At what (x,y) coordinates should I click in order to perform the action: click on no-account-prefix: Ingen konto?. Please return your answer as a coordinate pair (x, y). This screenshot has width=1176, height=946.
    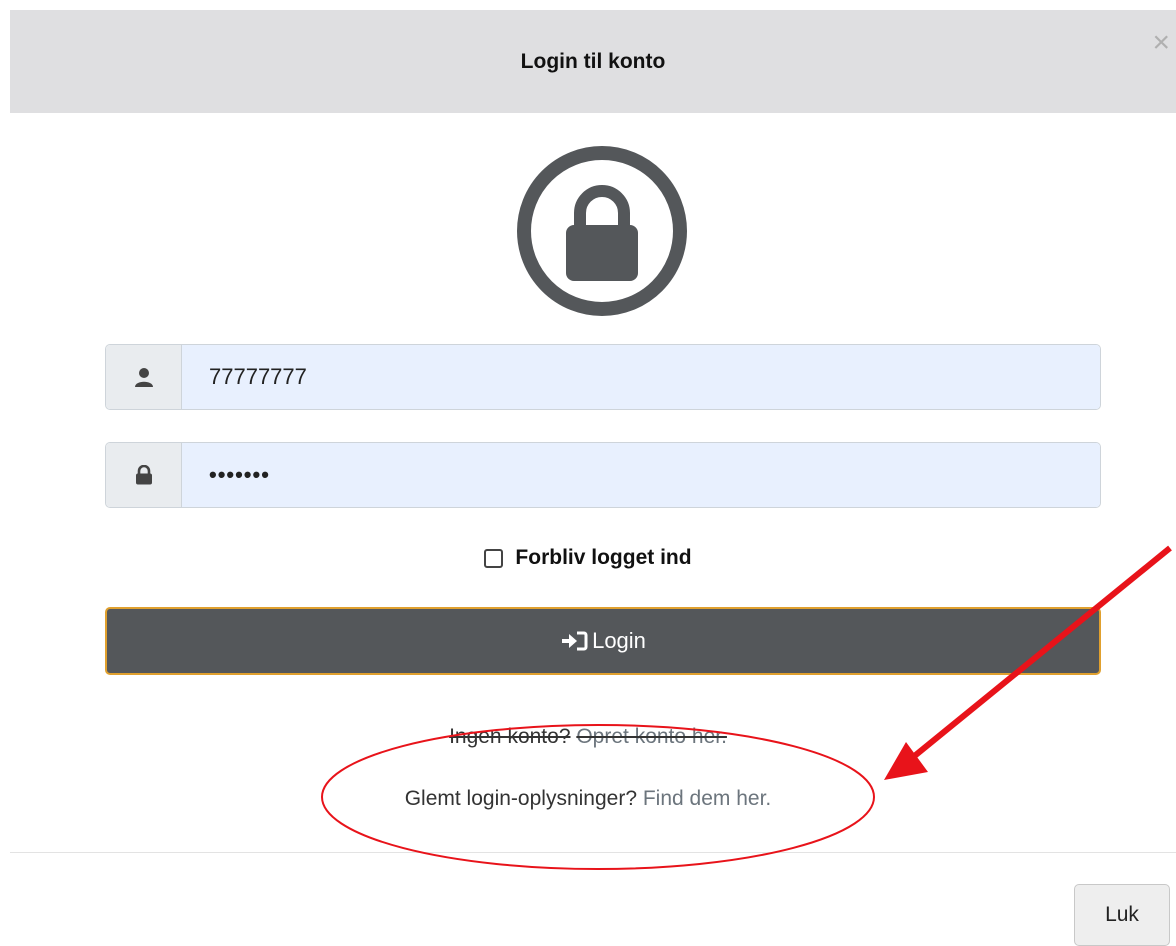
    Looking at the image, I should click on (510, 736).